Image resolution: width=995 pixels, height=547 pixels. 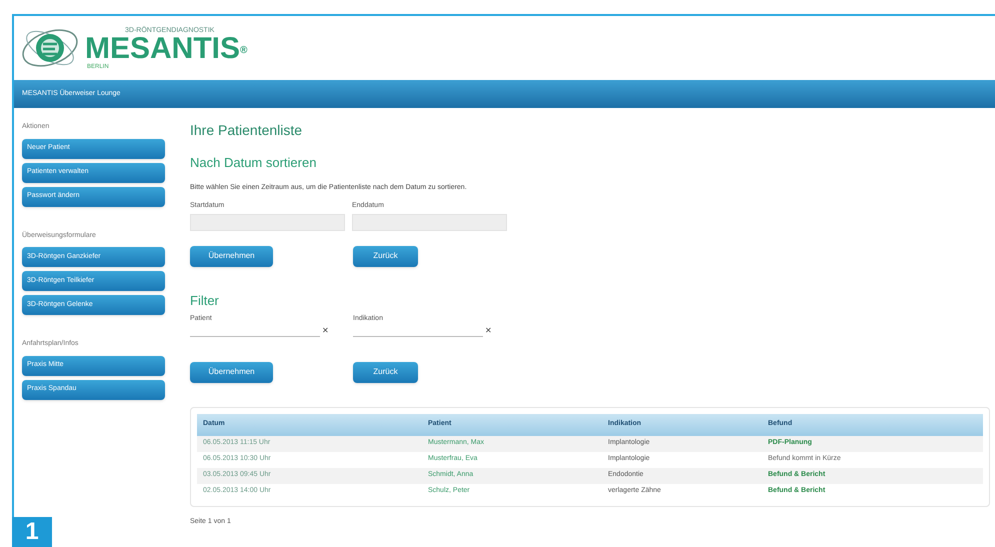 I want to click on section-heading: Filter, so click(x=205, y=301).